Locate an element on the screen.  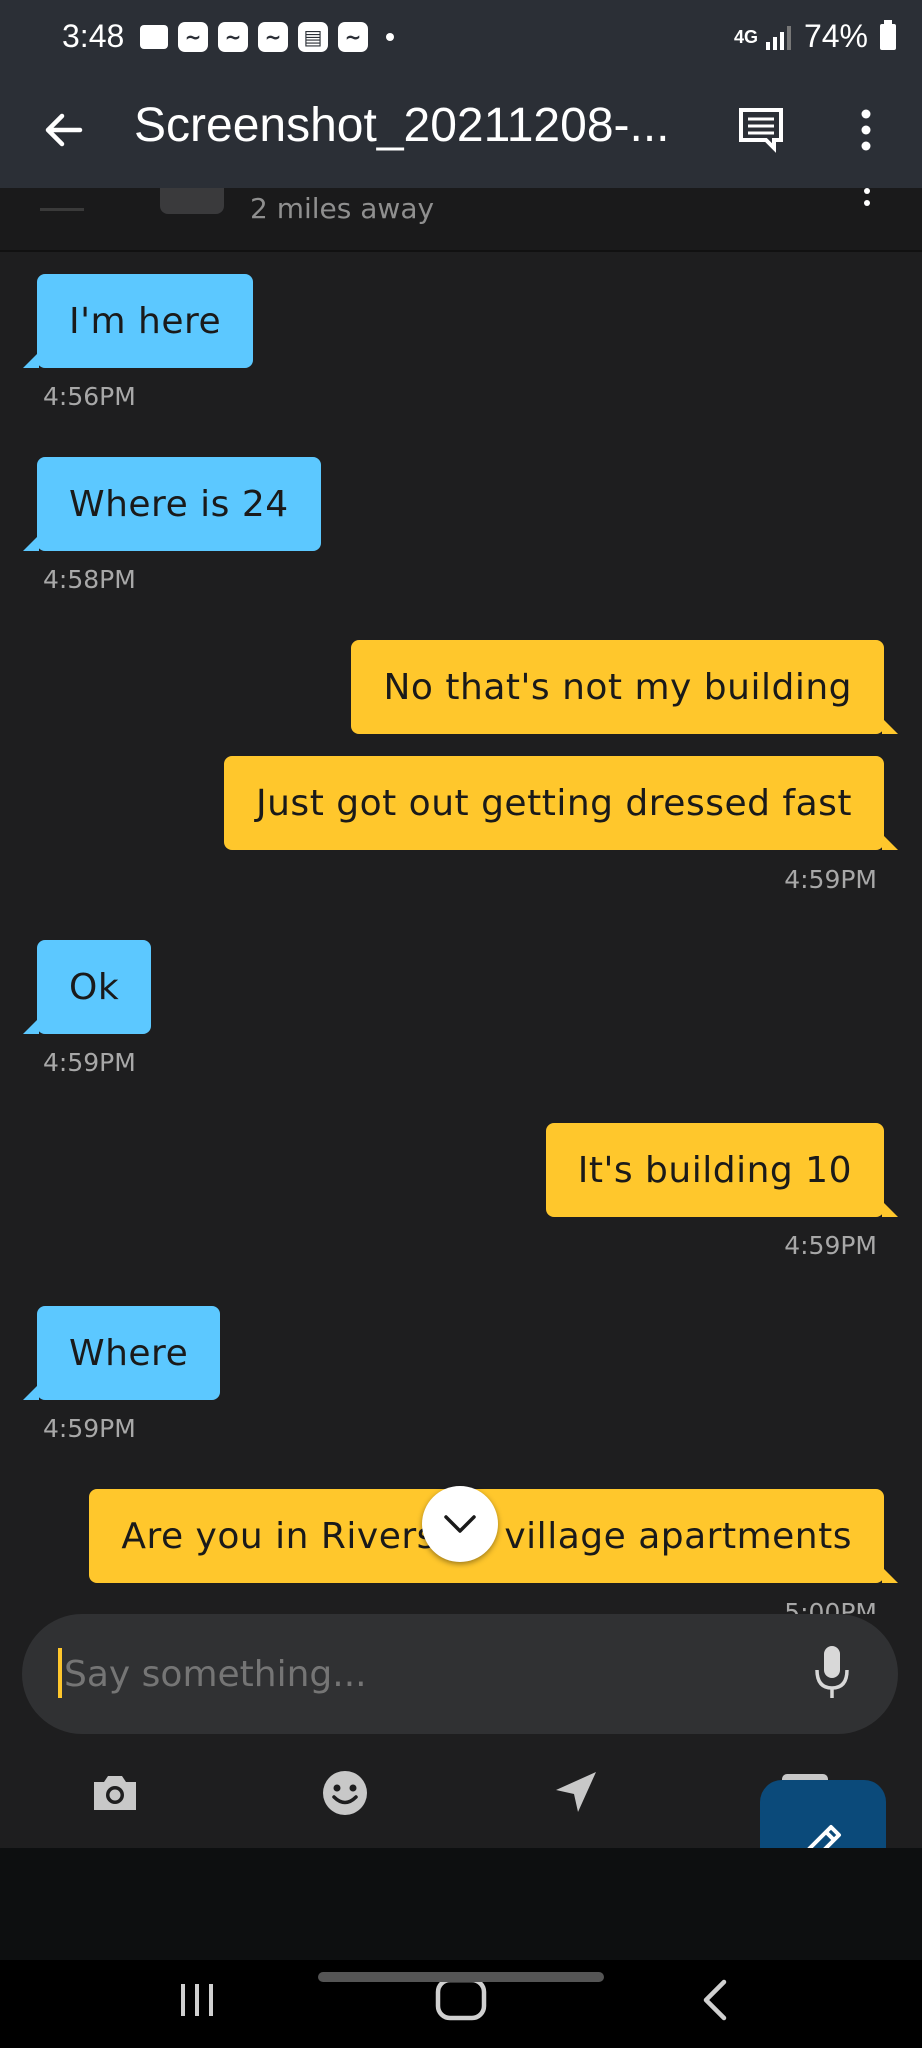
incoming-message: Where is 24 is located at coordinates (172, 504).